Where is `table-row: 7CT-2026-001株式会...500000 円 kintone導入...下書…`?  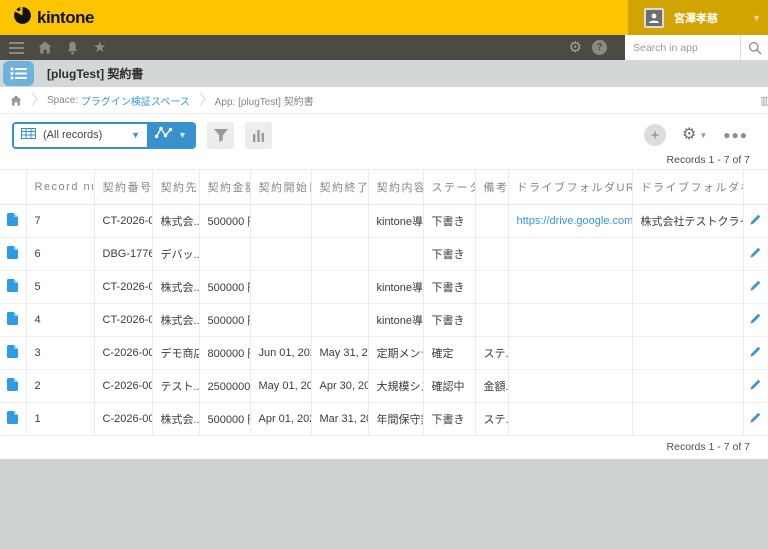
table-row: 7CT-2026-001株式会...500000 円 kintone導入...下書… is located at coordinates (384, 221).